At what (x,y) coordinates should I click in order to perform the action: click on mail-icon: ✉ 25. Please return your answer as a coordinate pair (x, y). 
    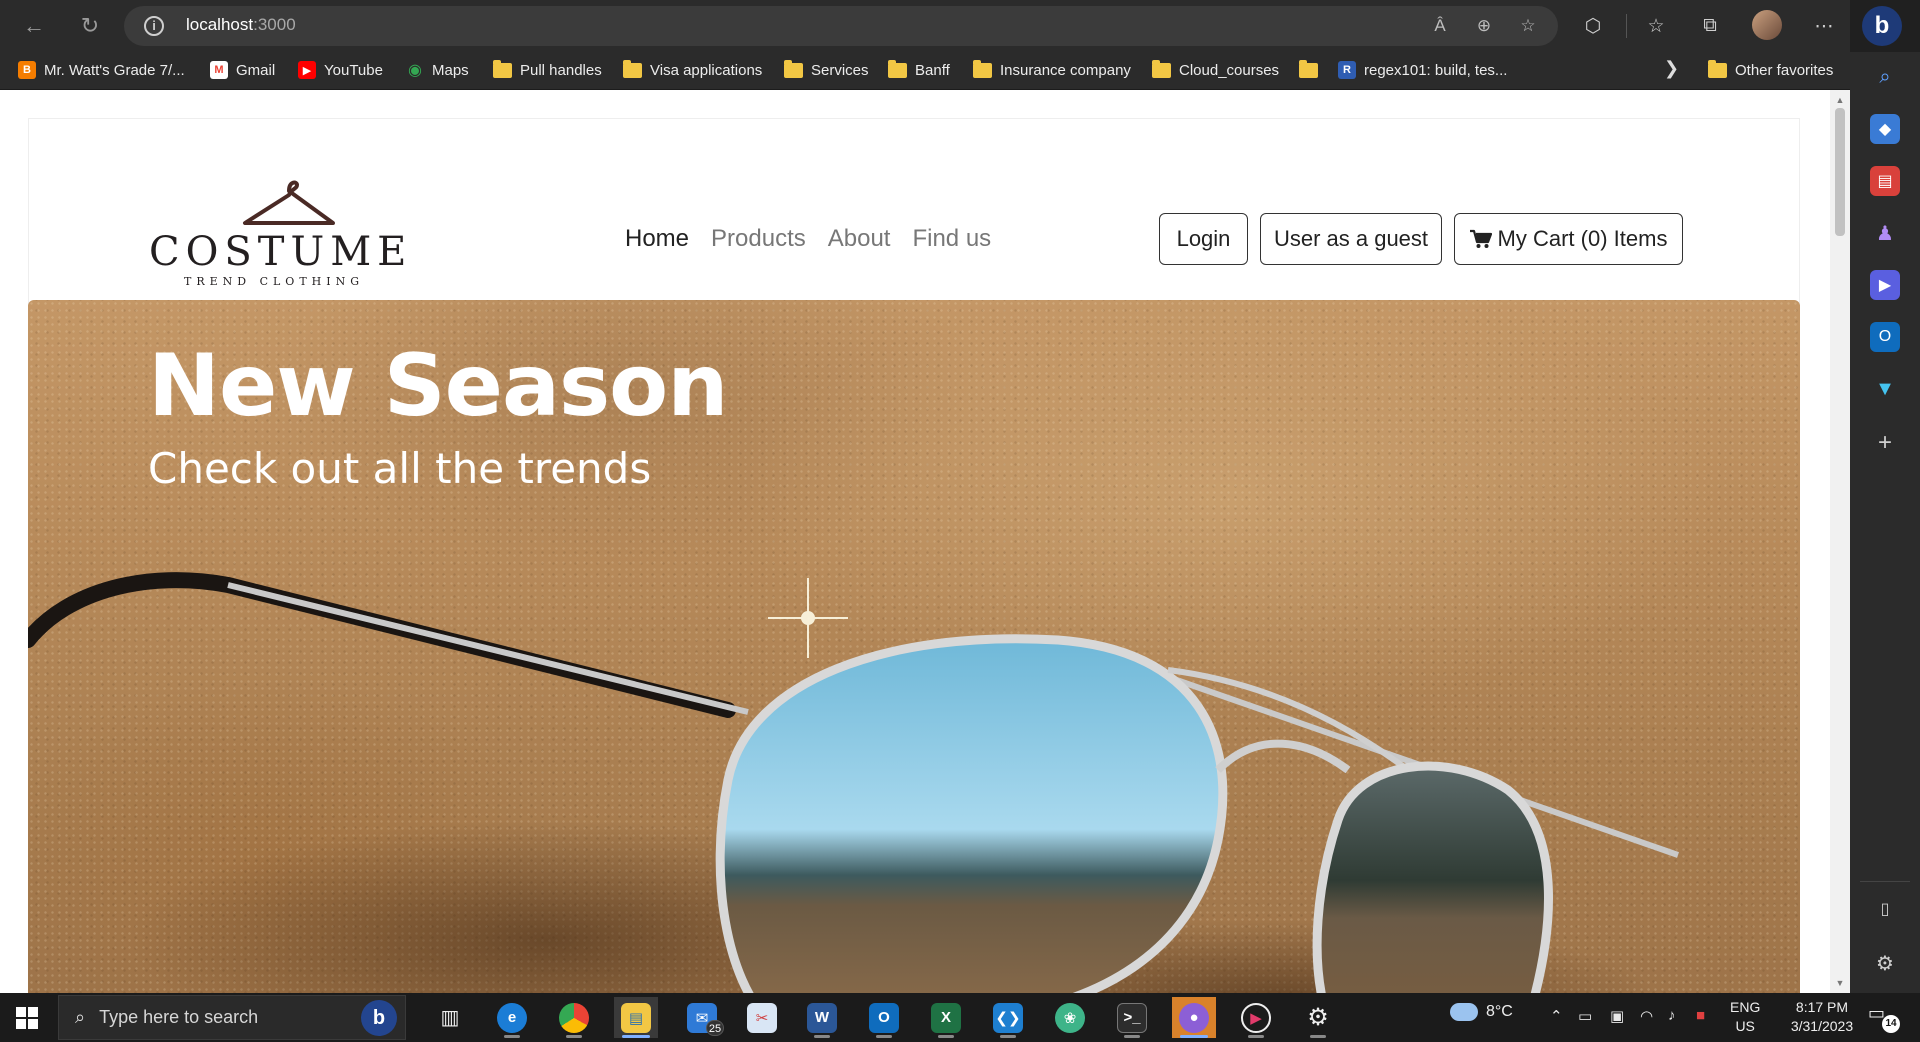
    Looking at the image, I should click on (702, 1017).